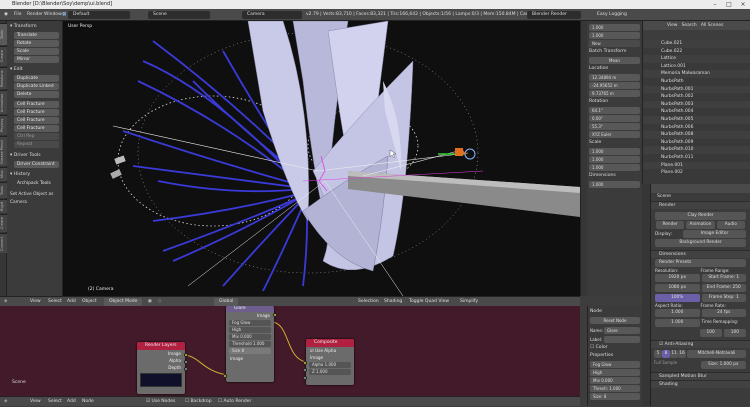  I want to click on rotation-y: 0.00°, so click(614, 118).